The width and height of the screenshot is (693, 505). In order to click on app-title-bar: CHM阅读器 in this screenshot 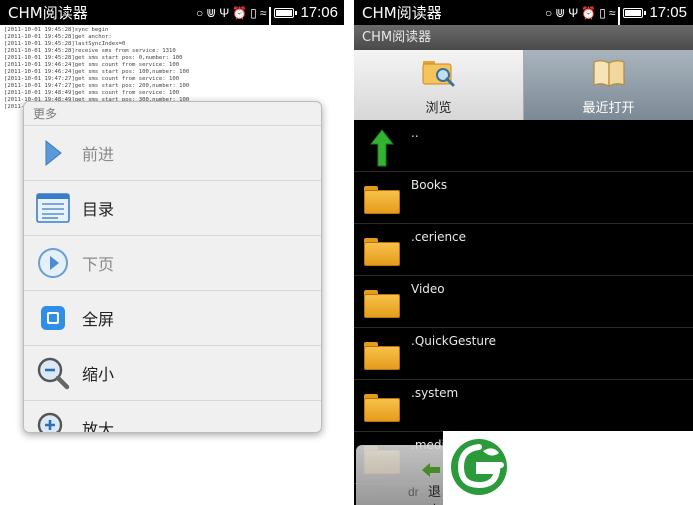, I will do `click(523, 37)`.